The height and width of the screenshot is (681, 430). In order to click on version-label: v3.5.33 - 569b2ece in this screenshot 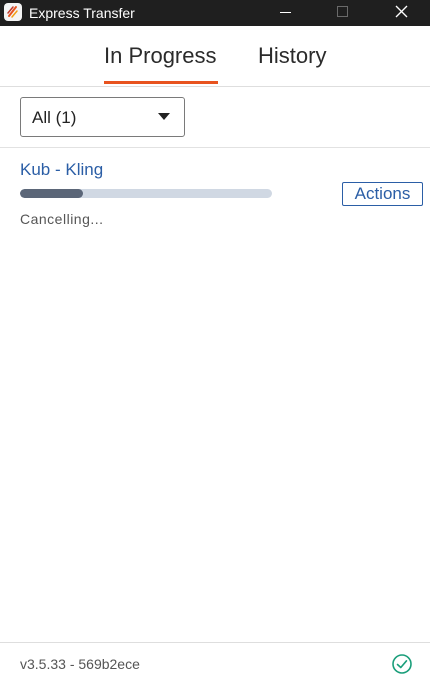, I will do `click(80, 664)`.